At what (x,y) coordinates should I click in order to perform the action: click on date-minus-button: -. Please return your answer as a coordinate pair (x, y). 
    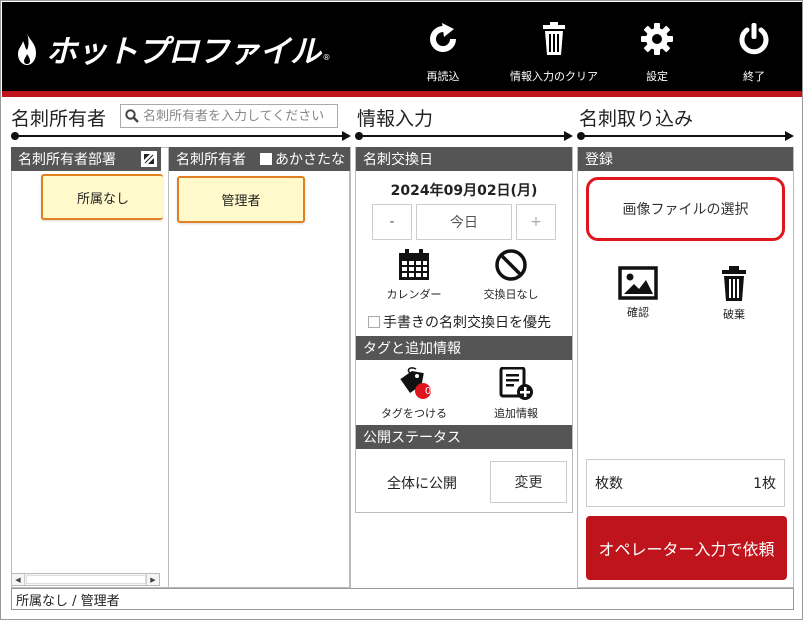
    Looking at the image, I should click on (392, 222).